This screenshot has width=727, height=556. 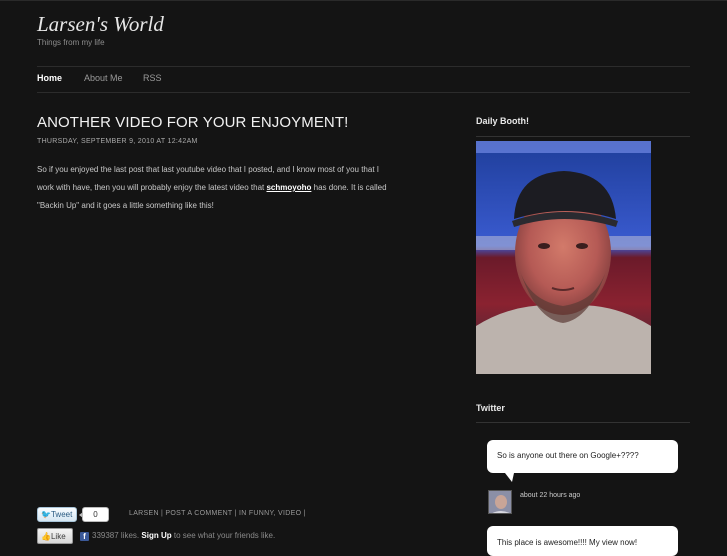 What do you see at coordinates (192, 122) in the screenshot?
I see `post-title: ANOTHER VIDEO FOR YOUR ENJOYMENT!` at bounding box center [192, 122].